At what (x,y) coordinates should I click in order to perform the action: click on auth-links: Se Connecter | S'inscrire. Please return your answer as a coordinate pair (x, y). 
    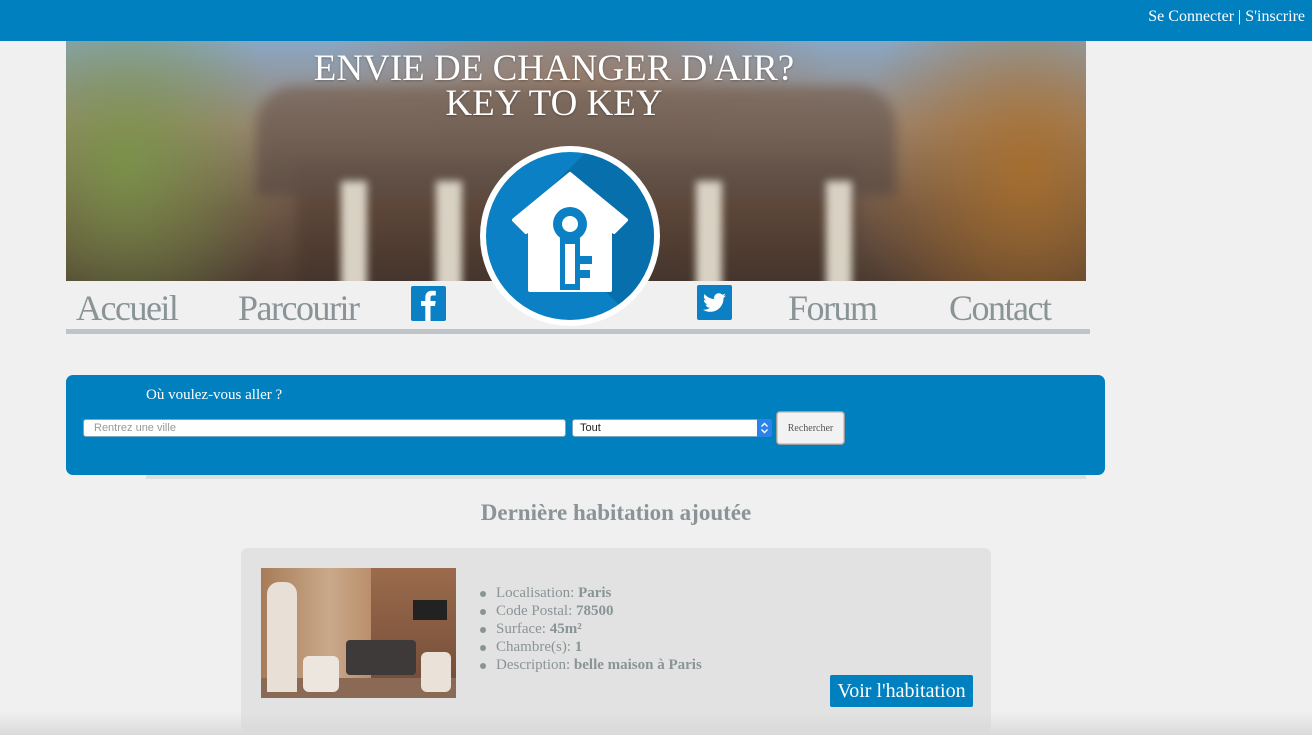
    Looking at the image, I should click on (1226, 17).